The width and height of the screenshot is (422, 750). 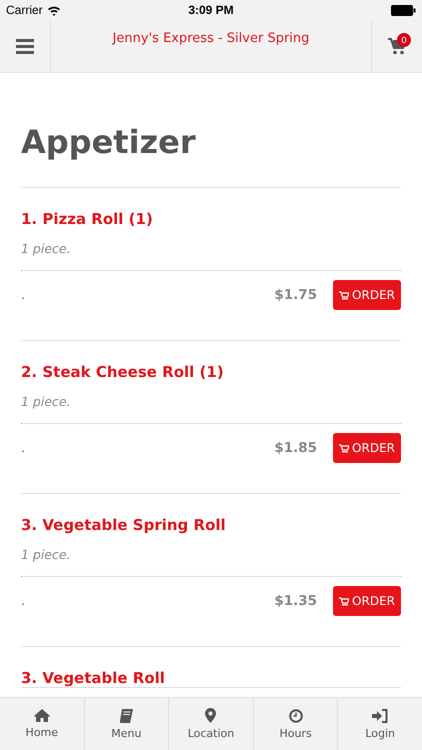 What do you see at coordinates (87, 219) in the screenshot?
I see `item-name: 1. Pizza Roll (1)` at bounding box center [87, 219].